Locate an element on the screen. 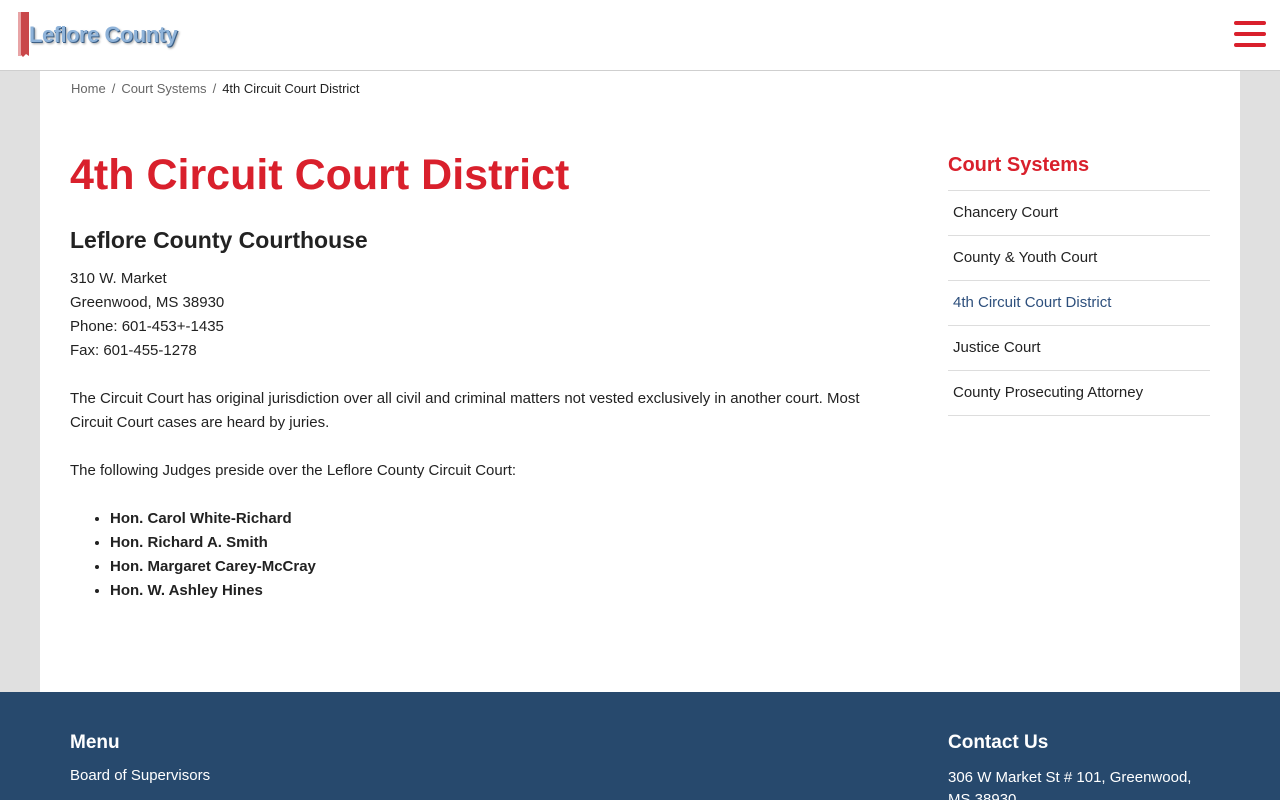 This screenshot has width=1280, height=800. breadcrumb-court-systems: Court Systems is located at coordinates (163, 88).